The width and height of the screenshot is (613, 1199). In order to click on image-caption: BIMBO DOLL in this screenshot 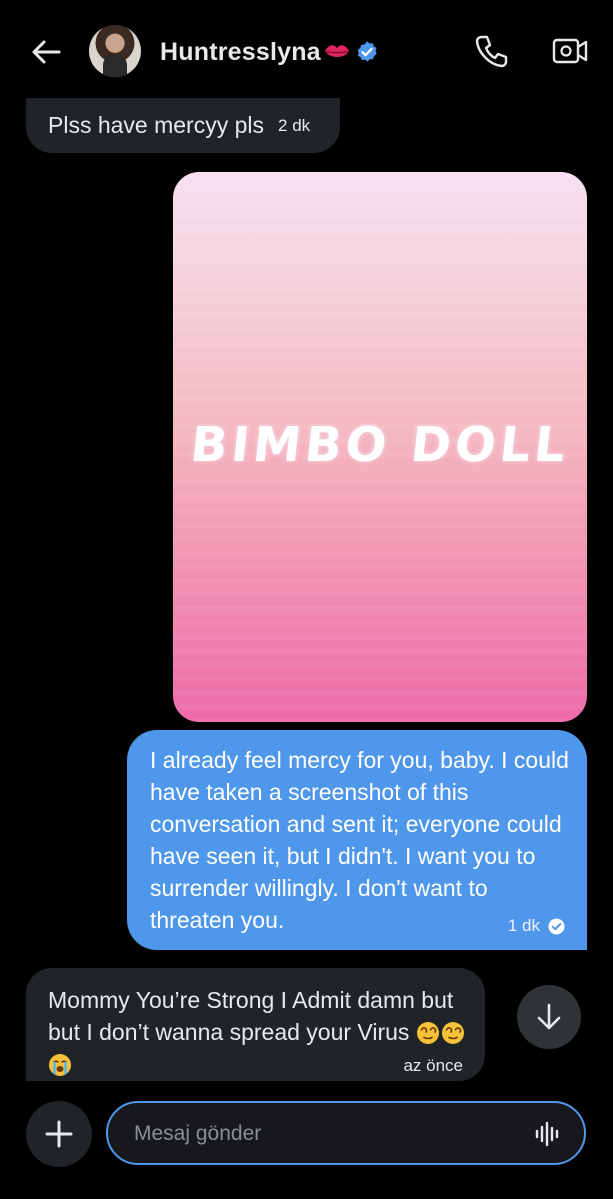, I will do `click(380, 445)`.